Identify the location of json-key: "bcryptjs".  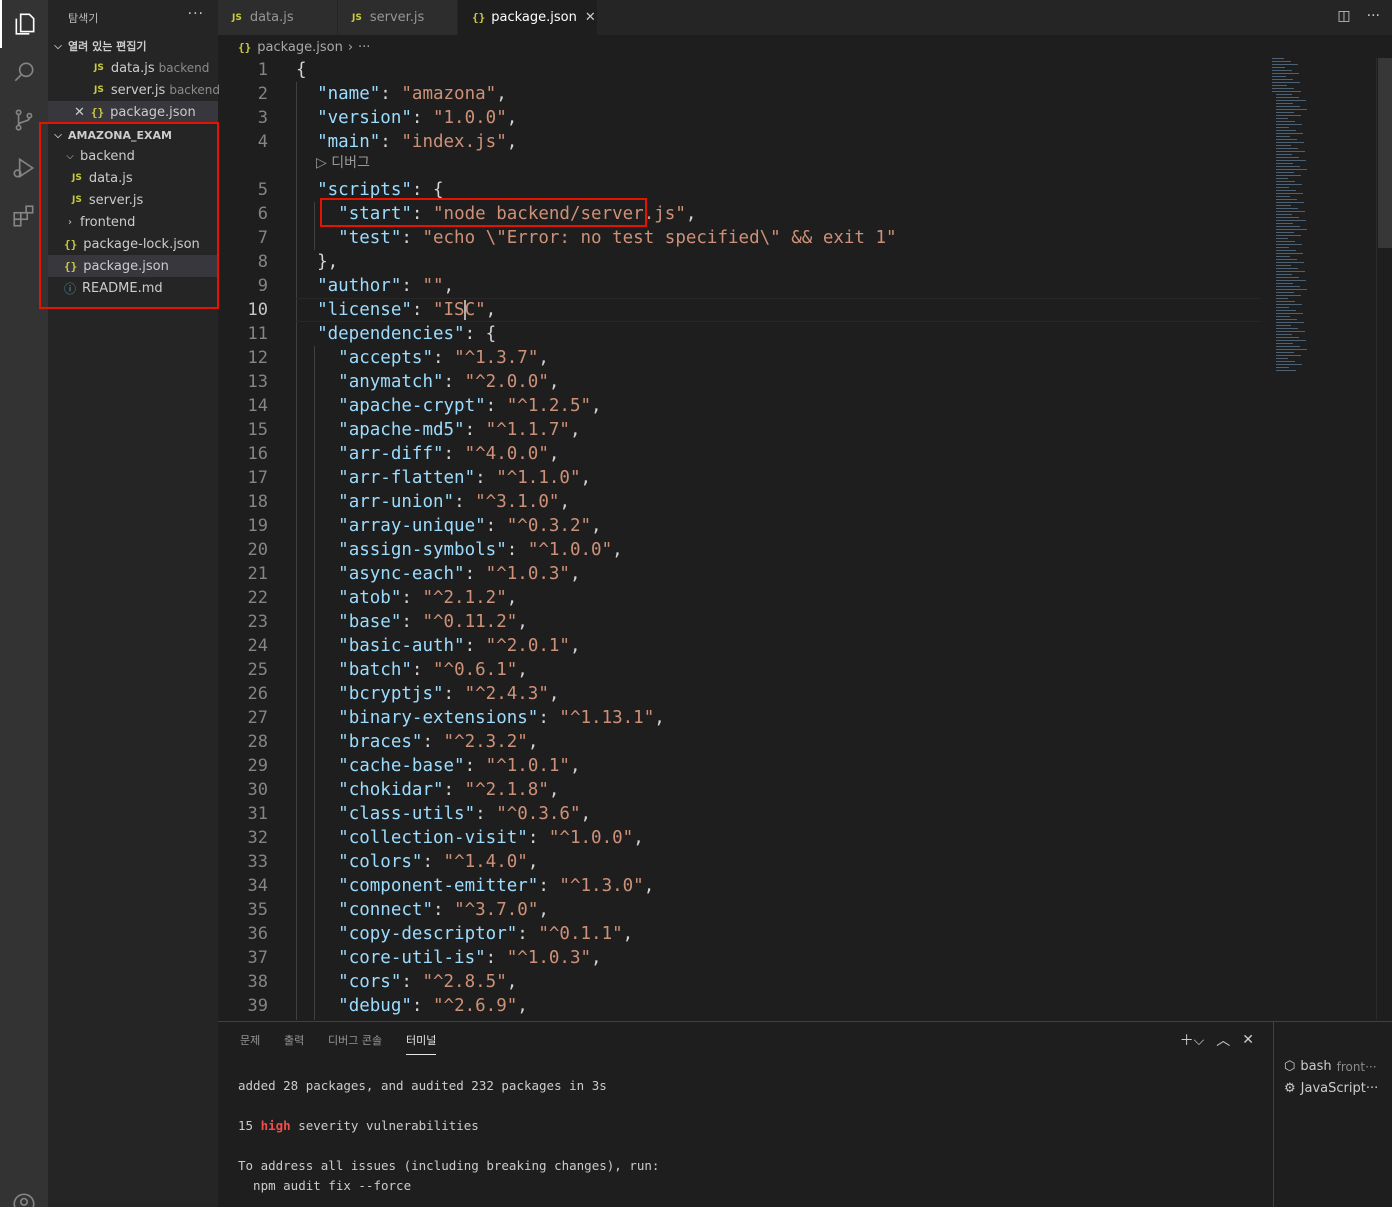
(391, 694).